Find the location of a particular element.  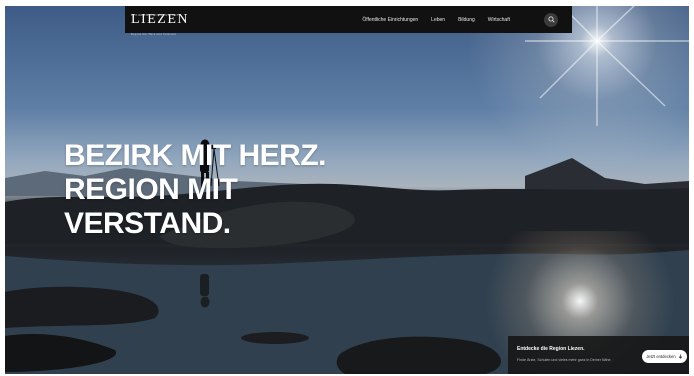

banner-title: Entdecke die Region Liezen. is located at coordinates (551, 349).